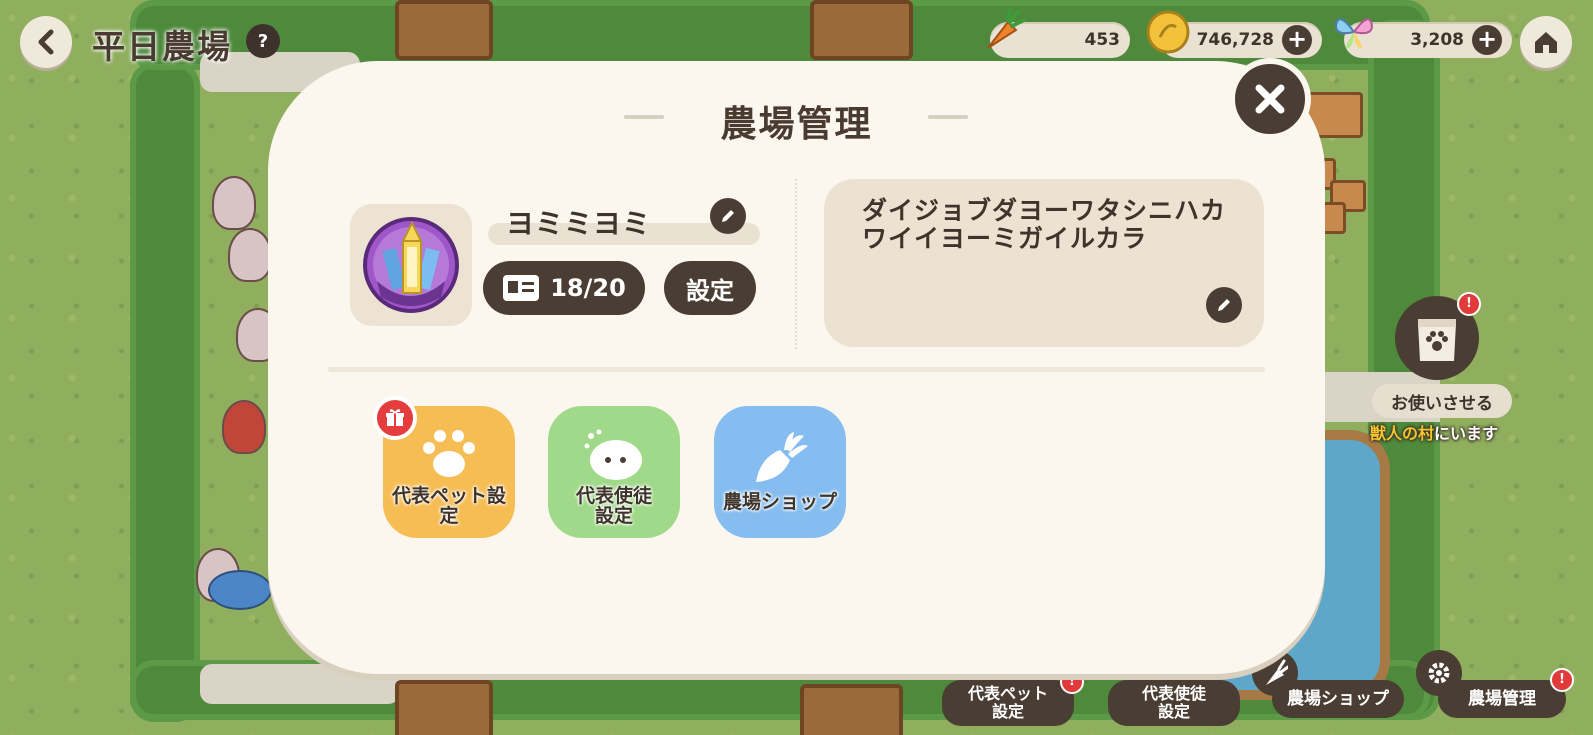  Describe the element at coordinates (588, 288) in the screenshot. I see `card-count: 18/20` at that location.